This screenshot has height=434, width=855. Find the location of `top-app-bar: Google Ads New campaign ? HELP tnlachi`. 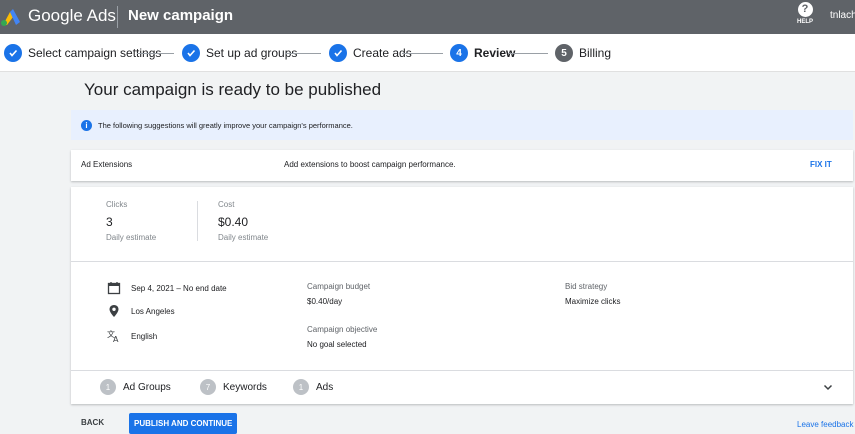

top-app-bar: Google Ads New campaign ? HELP tnlachi is located at coordinates (427, 17).